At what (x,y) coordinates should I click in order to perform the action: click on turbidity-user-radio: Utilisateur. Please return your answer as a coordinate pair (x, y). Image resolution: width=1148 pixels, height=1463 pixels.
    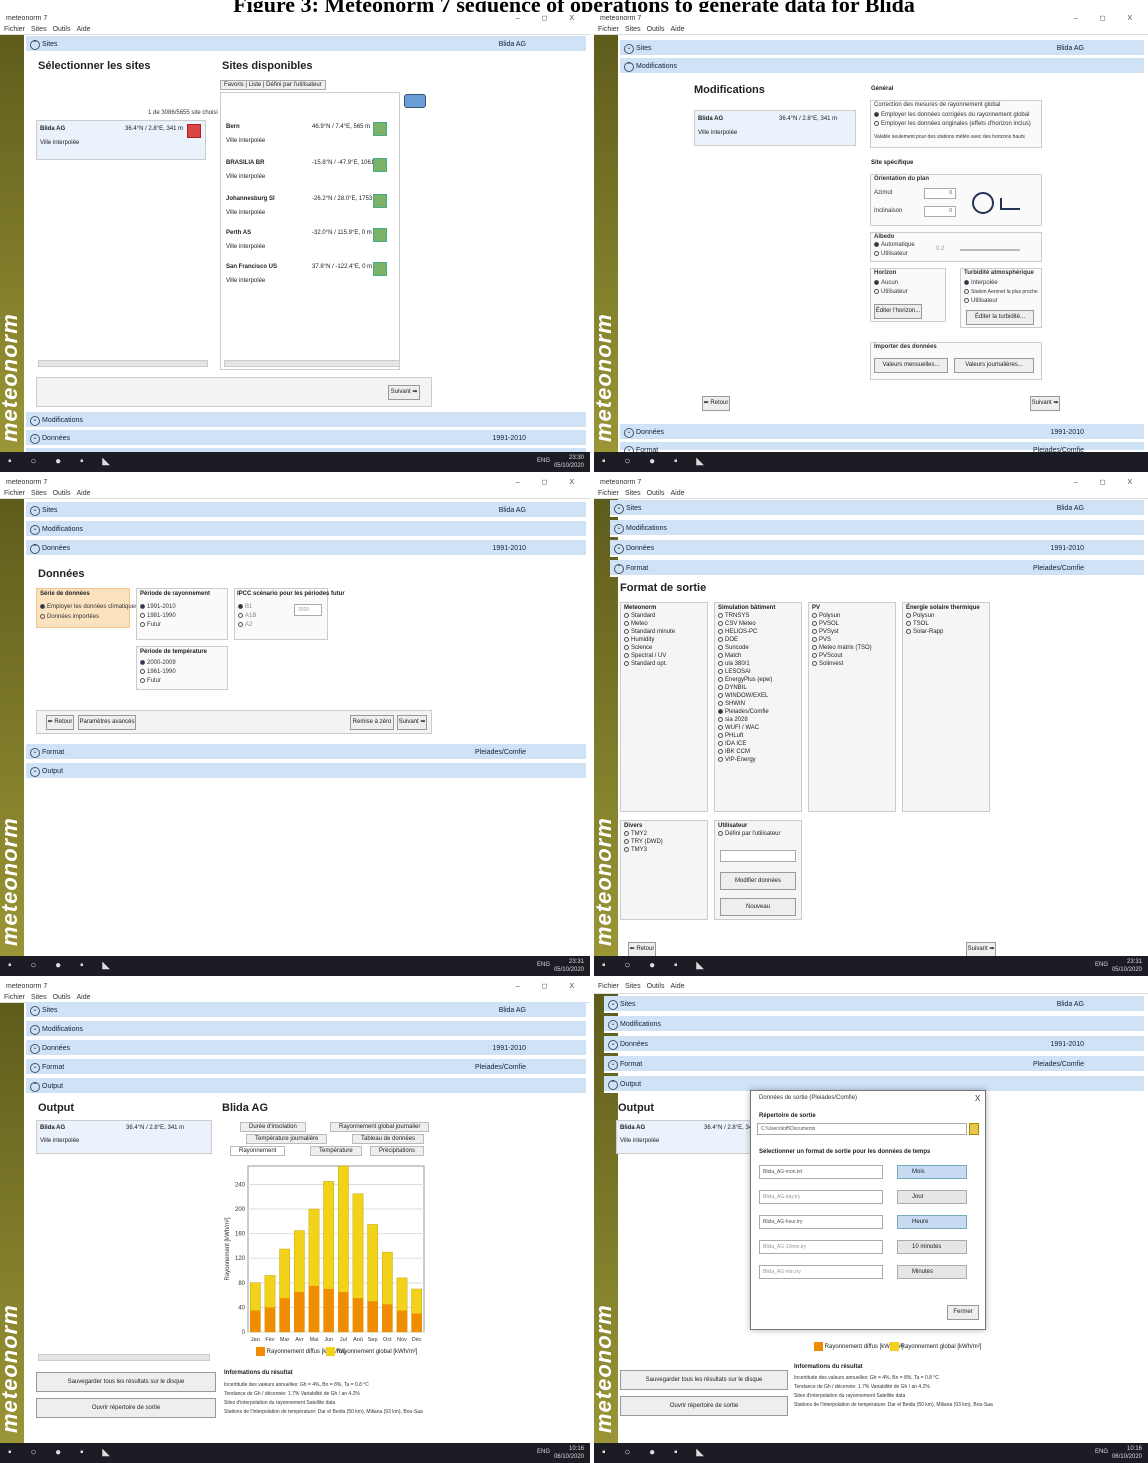
    Looking at the image, I should click on (981, 301).